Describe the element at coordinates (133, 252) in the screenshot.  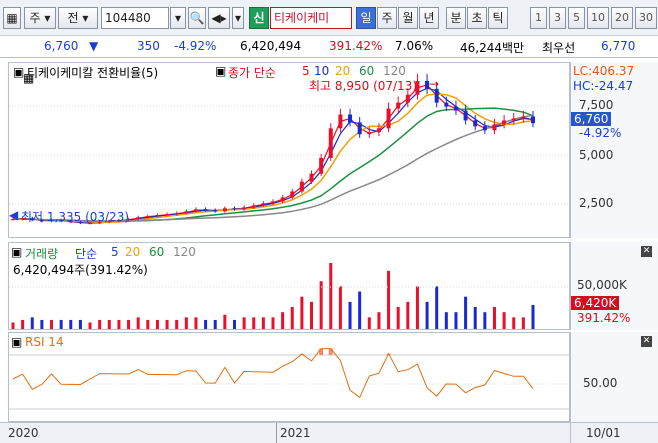
I see `vol-ma20-label: 20` at that location.